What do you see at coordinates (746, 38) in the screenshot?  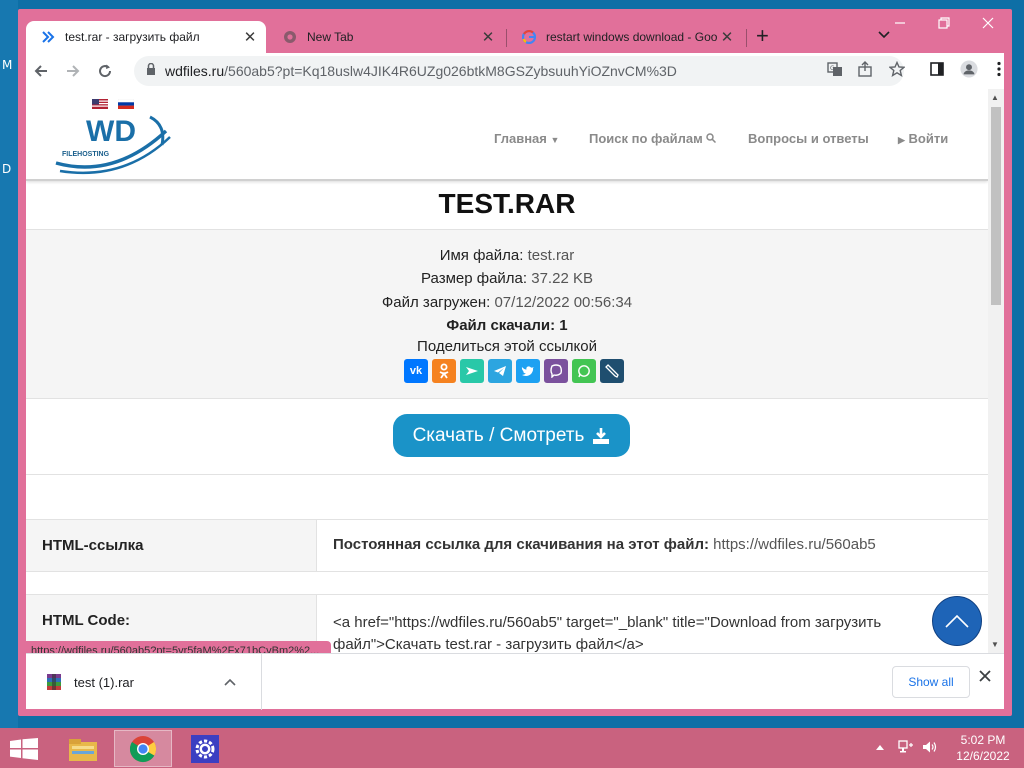 I see `tab-separator` at bounding box center [746, 38].